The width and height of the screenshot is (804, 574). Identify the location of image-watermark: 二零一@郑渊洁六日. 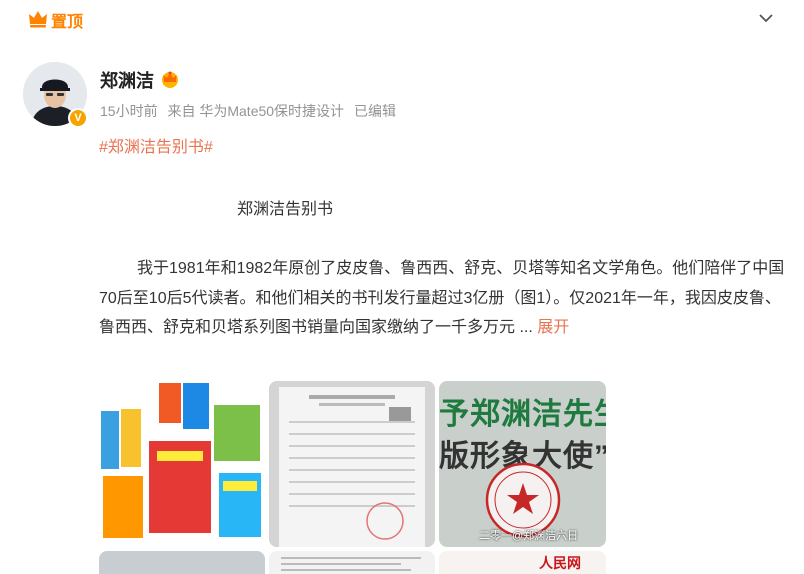
(529, 536).